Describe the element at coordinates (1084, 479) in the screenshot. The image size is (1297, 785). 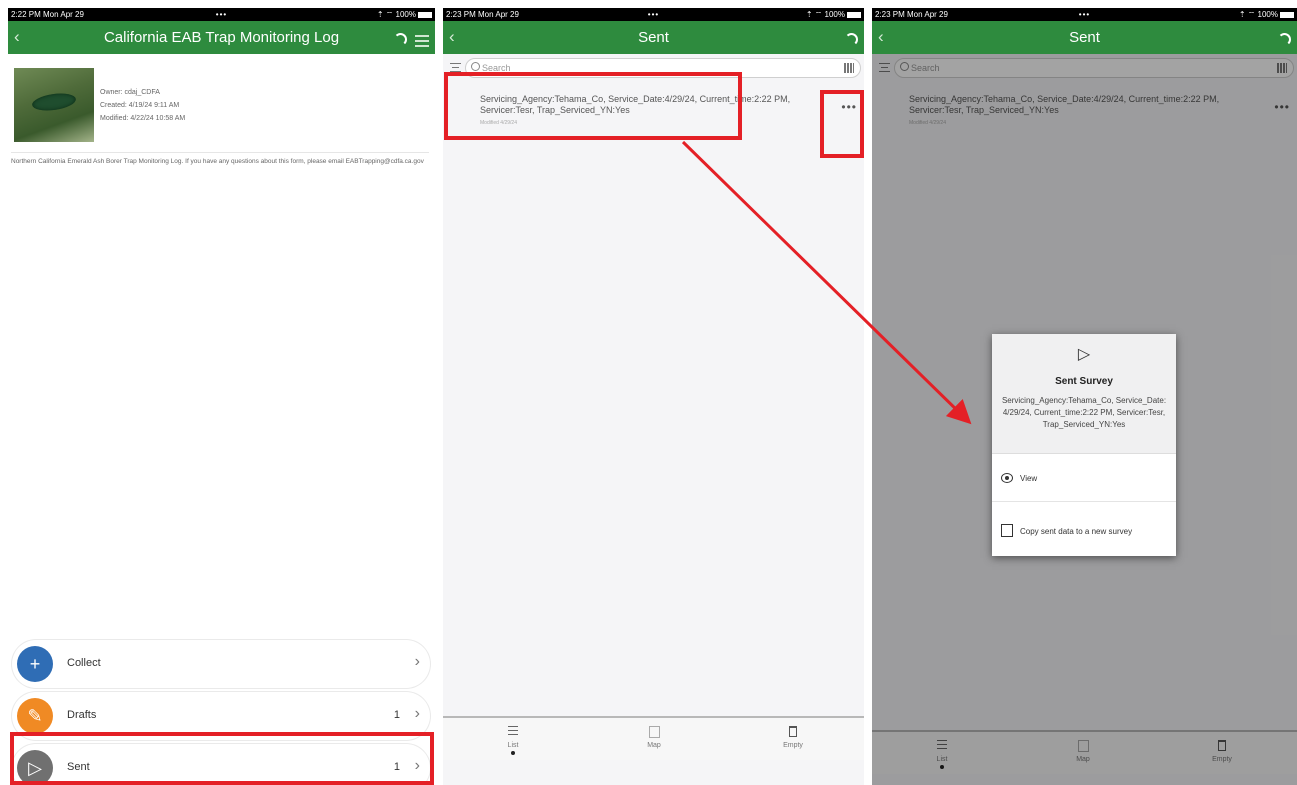
I see `view-option: View` at that location.